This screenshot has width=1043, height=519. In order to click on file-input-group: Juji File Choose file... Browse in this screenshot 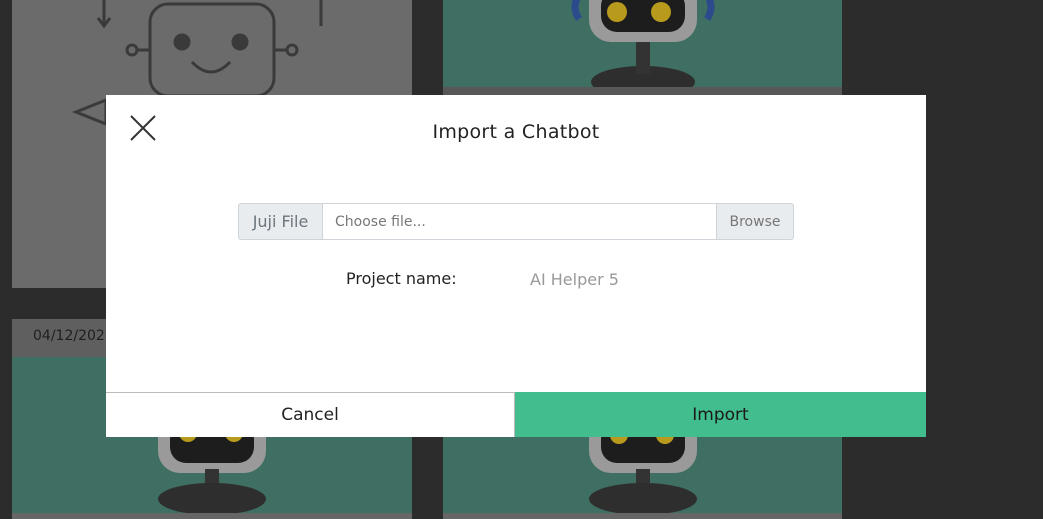, I will do `click(516, 221)`.